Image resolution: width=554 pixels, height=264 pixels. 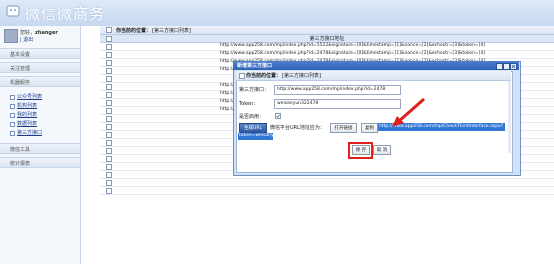 What do you see at coordinates (361, 150) in the screenshot?
I see `save-button: 保 存` at bounding box center [361, 150].